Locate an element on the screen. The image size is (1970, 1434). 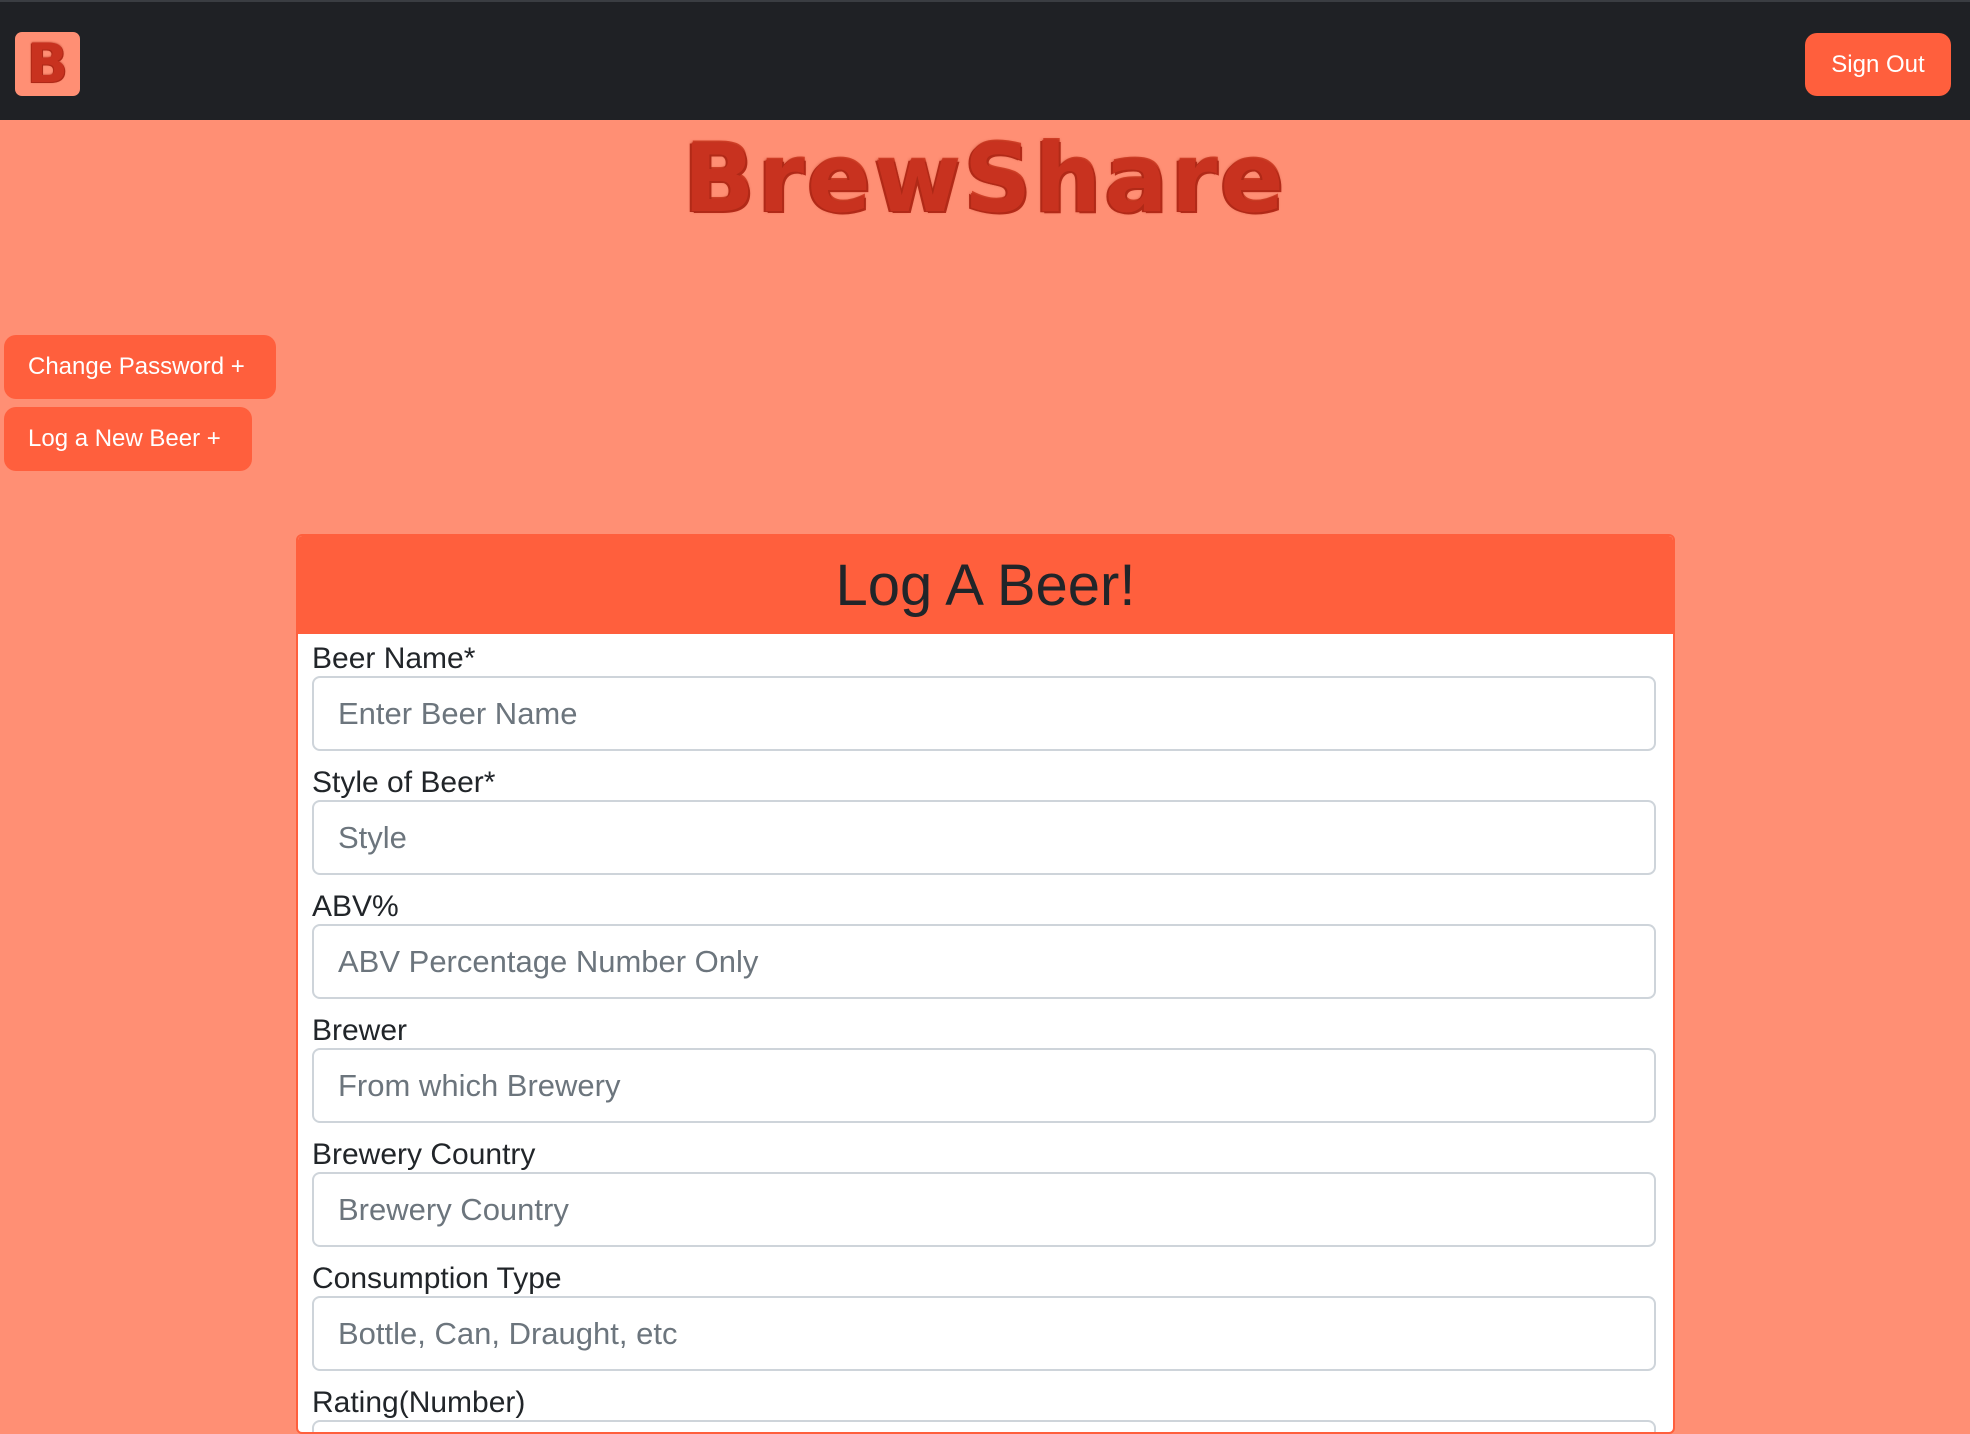
brewery-country-field: Brewery Country is located at coordinates (985, 1188).